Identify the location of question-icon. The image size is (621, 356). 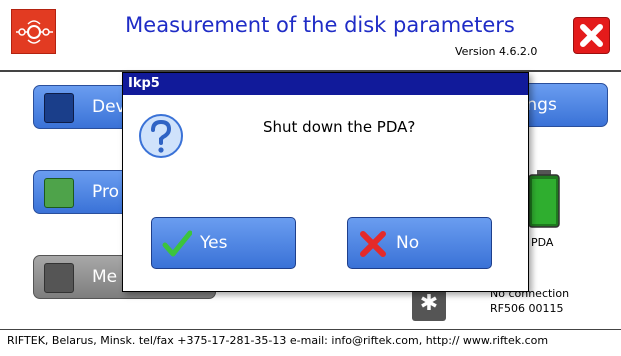
(161, 136).